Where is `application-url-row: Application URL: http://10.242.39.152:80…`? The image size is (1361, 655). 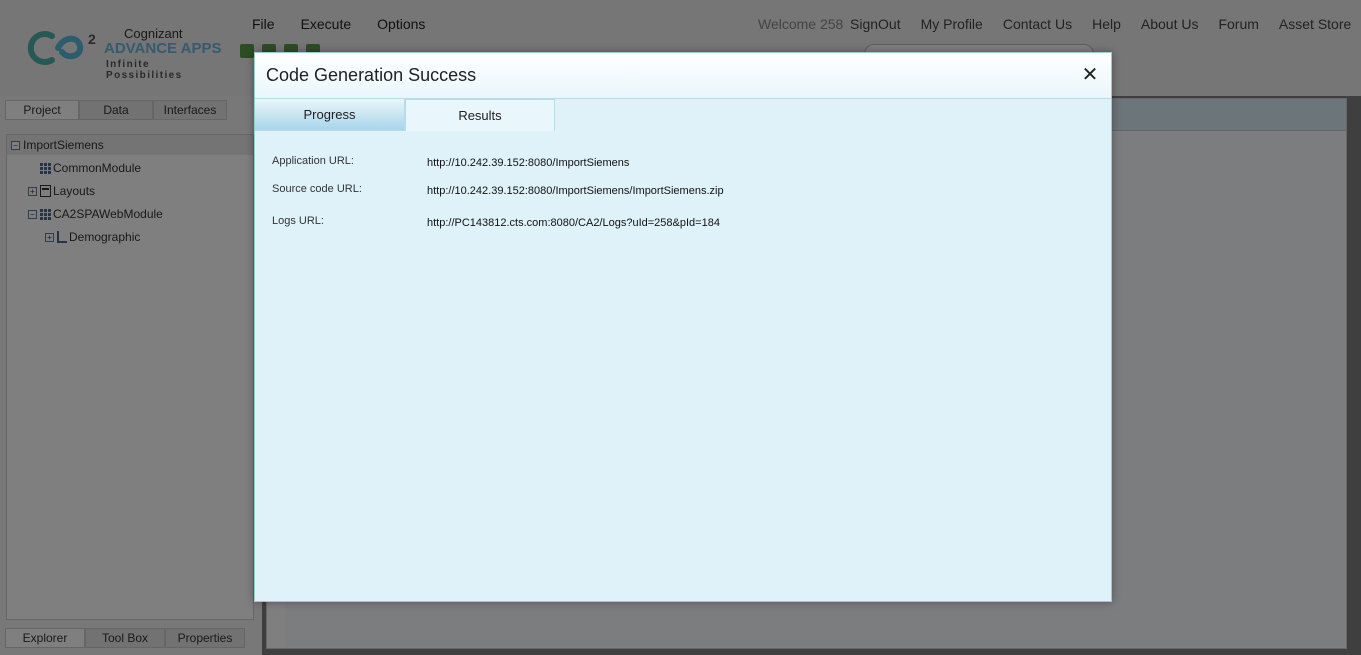
application-url-row: Application URL: http://10.242.39.152:80… is located at coordinates (450, 162).